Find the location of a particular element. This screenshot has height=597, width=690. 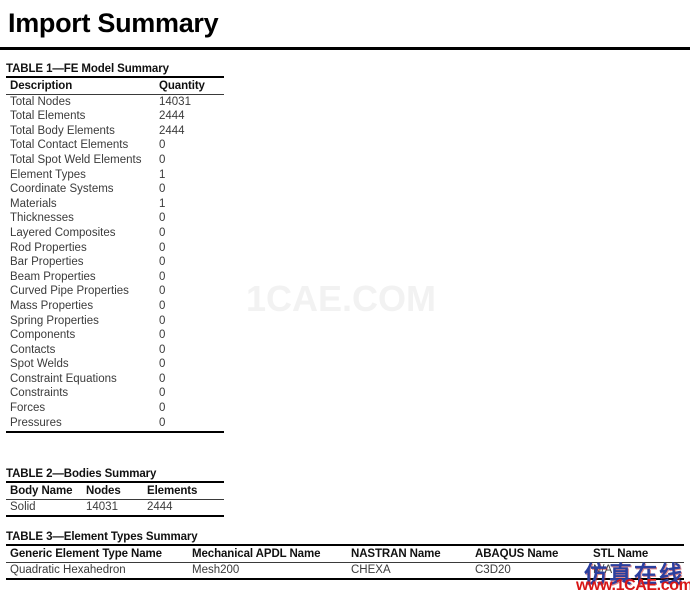

table-row: Materials 1 is located at coordinates (115, 204).